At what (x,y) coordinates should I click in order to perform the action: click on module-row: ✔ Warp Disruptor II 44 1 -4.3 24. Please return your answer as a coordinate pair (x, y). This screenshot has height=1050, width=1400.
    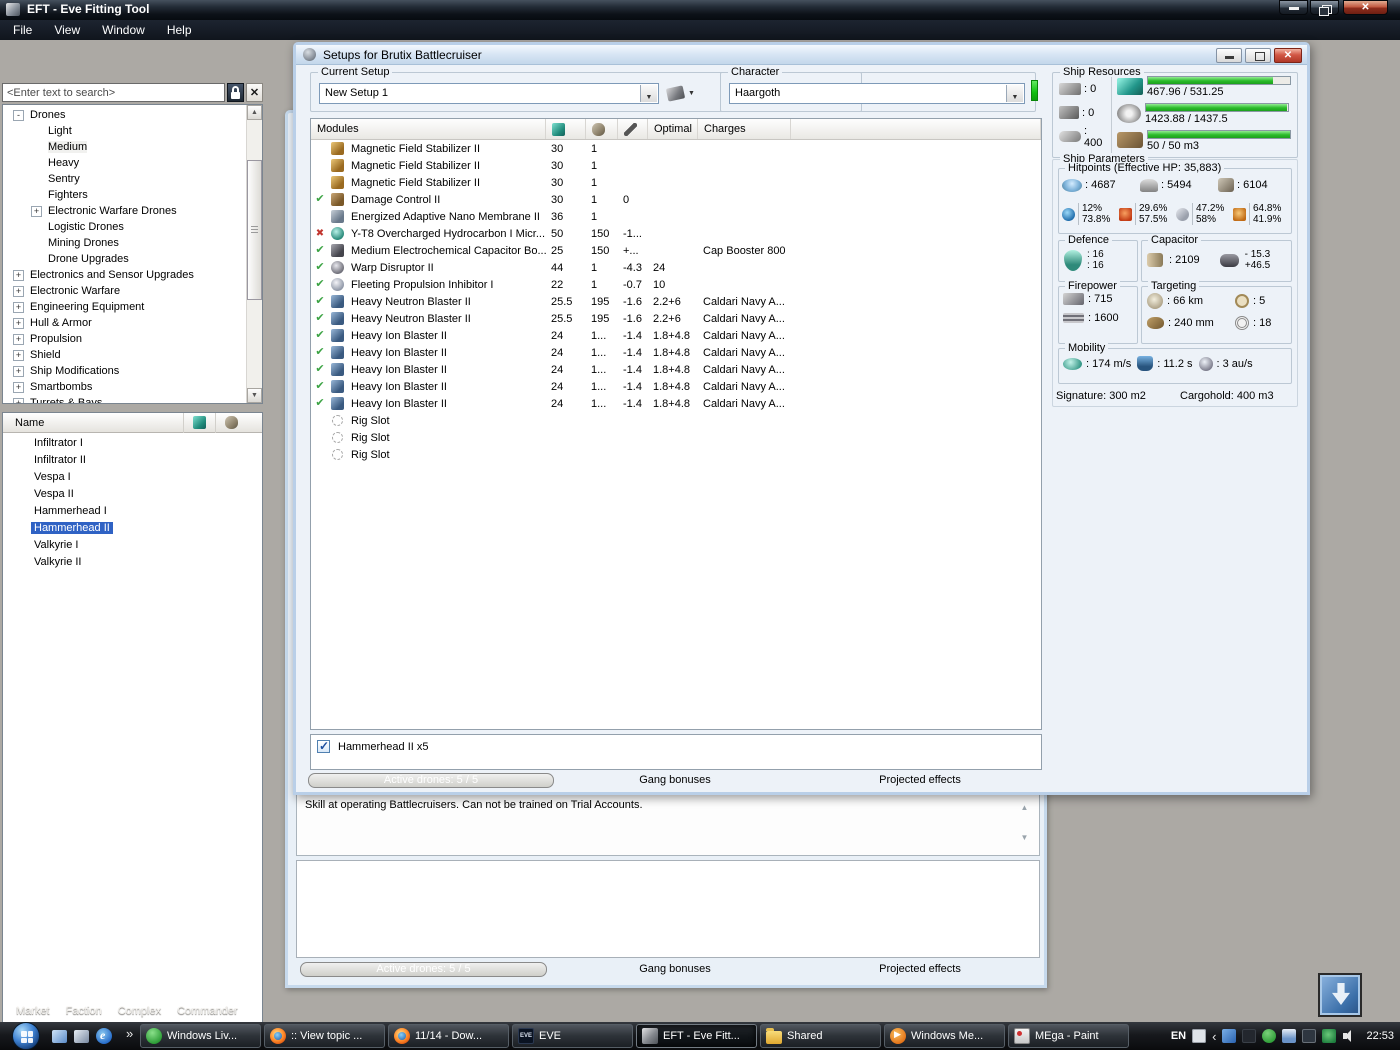
    Looking at the image, I should click on (676, 267).